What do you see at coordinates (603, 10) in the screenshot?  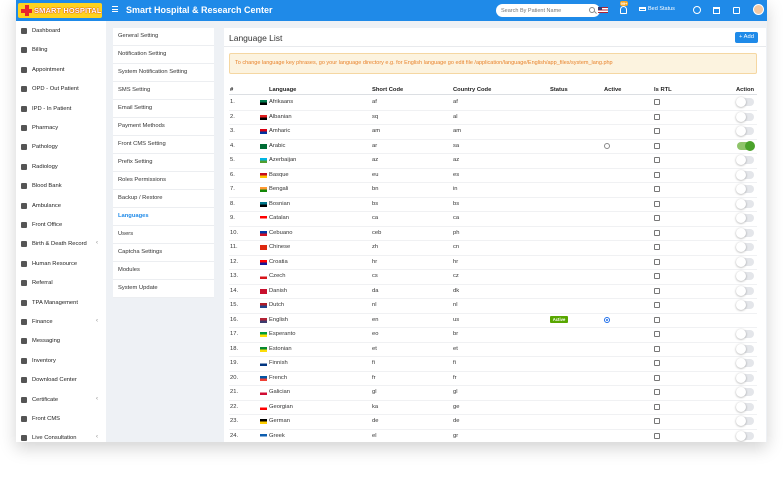 I see `us-flag-language-icon` at bounding box center [603, 10].